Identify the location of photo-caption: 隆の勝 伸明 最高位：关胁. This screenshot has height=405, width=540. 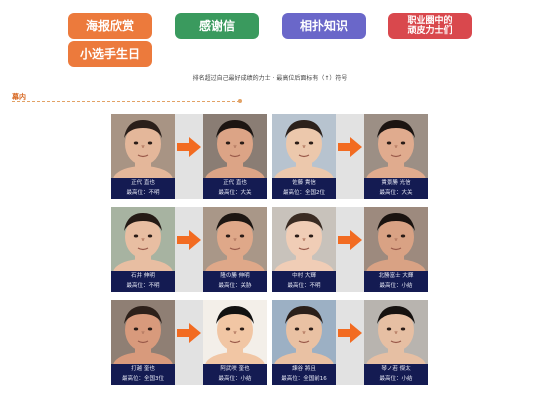
(235, 281).